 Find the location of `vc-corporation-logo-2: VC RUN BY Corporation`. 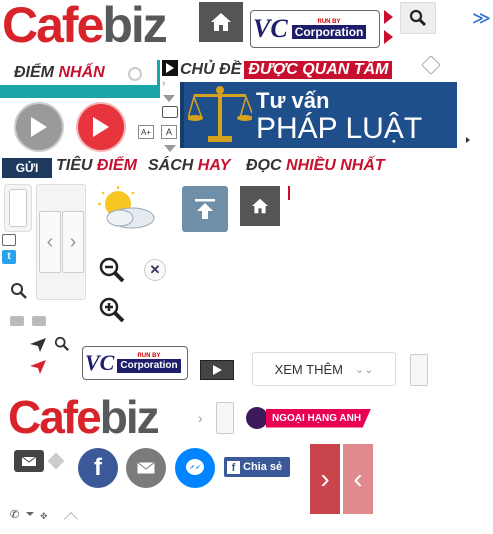

vc-corporation-logo-2: VC RUN BY Corporation is located at coordinates (135, 363).